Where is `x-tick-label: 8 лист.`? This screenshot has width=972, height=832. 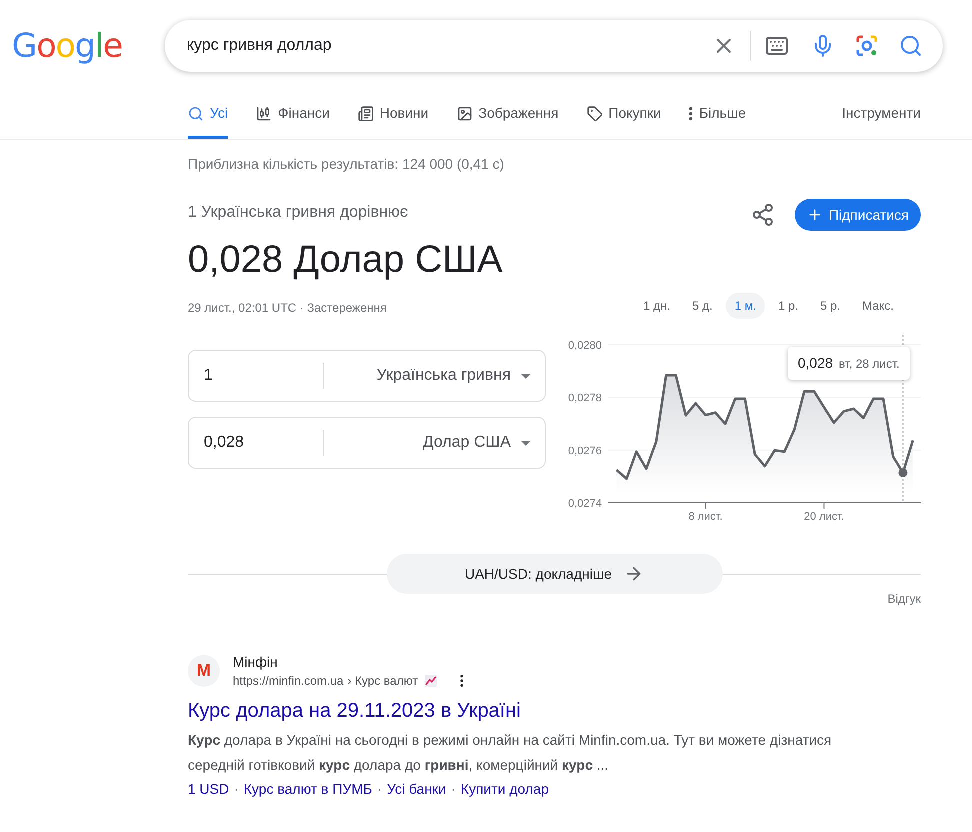 x-tick-label: 8 лист. is located at coordinates (705, 517).